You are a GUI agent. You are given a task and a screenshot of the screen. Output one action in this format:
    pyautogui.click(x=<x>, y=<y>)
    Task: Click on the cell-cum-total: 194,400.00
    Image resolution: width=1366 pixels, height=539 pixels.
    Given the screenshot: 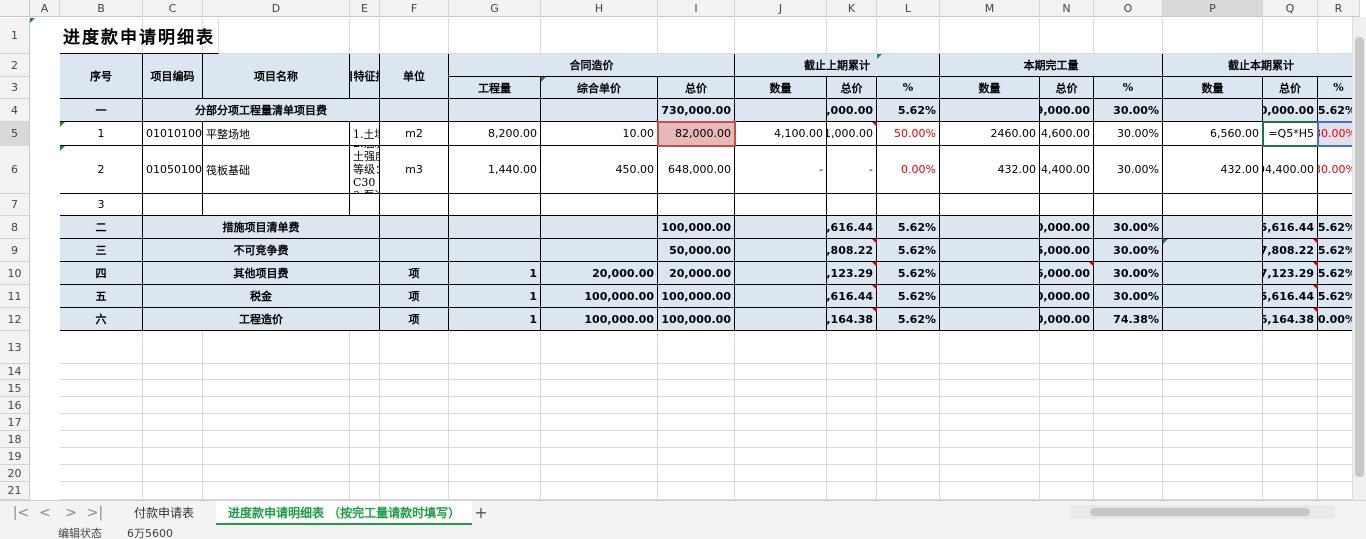 What is the action you would take?
    pyautogui.click(x=1290, y=170)
    